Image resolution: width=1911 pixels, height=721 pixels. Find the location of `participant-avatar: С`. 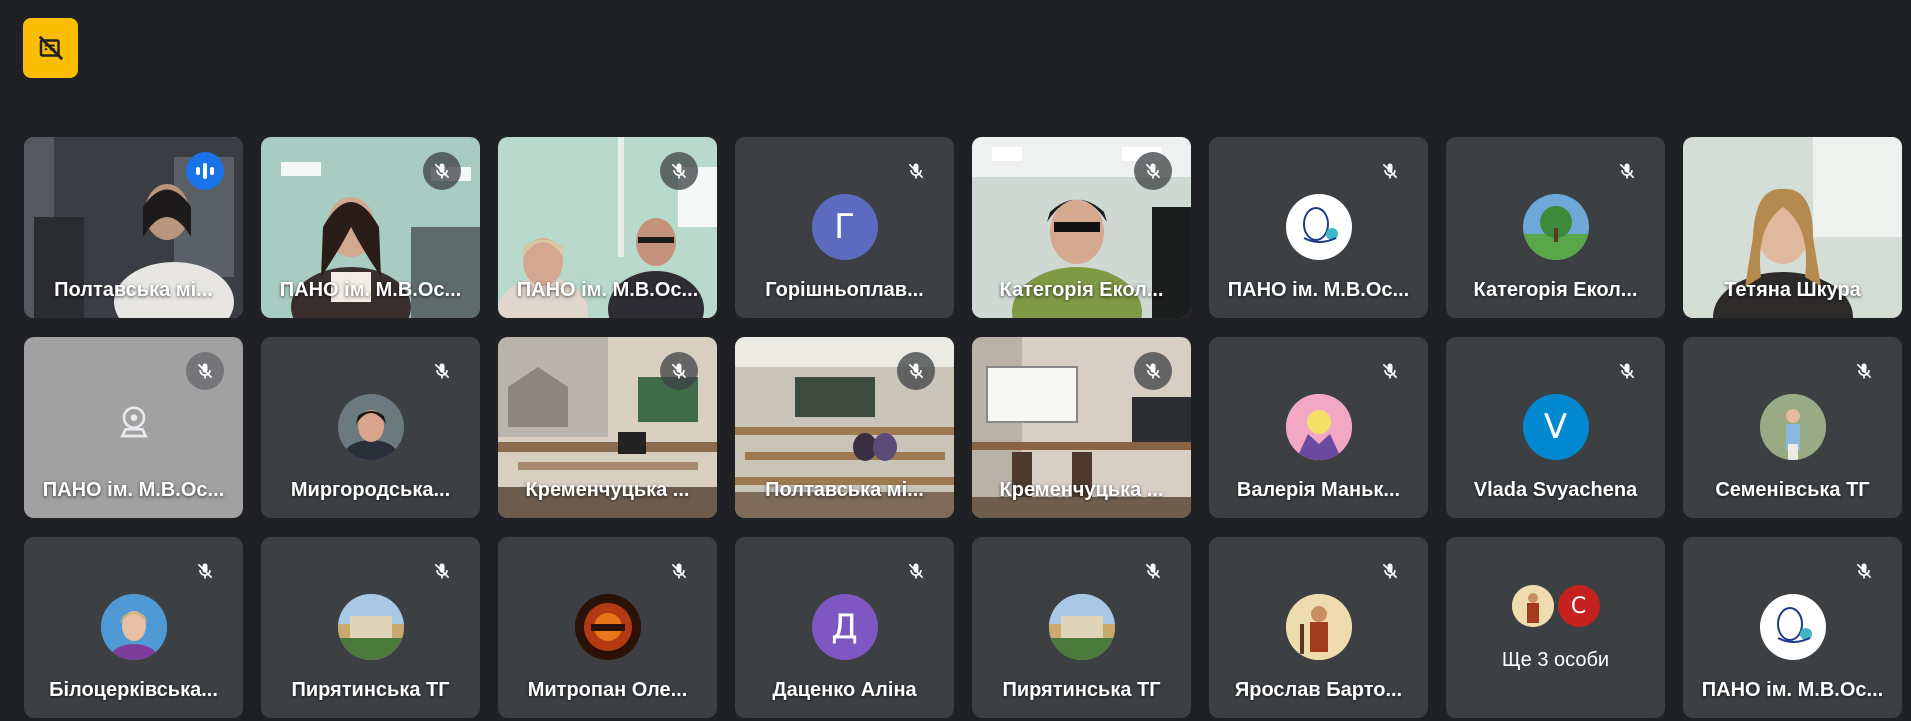

participant-avatar: С is located at coordinates (1578, 606).